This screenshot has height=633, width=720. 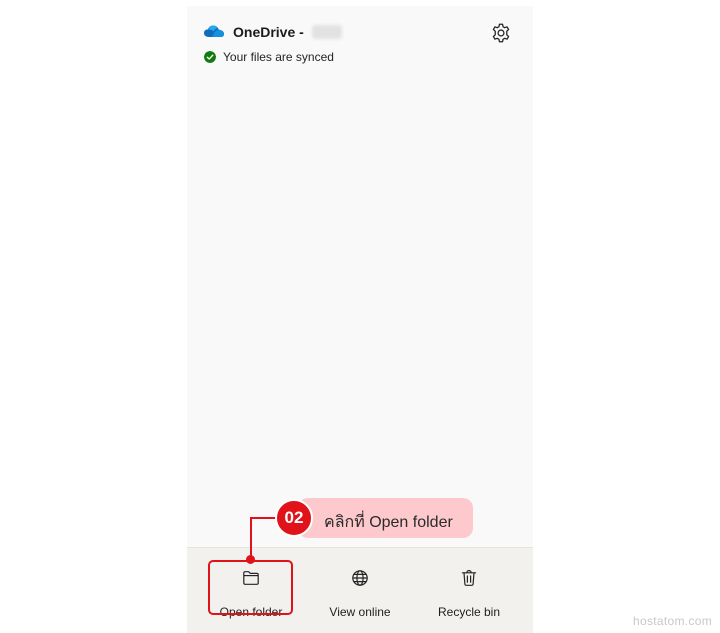 What do you see at coordinates (268, 32) in the screenshot?
I see `onedrive-title-text: OneDrive -` at bounding box center [268, 32].